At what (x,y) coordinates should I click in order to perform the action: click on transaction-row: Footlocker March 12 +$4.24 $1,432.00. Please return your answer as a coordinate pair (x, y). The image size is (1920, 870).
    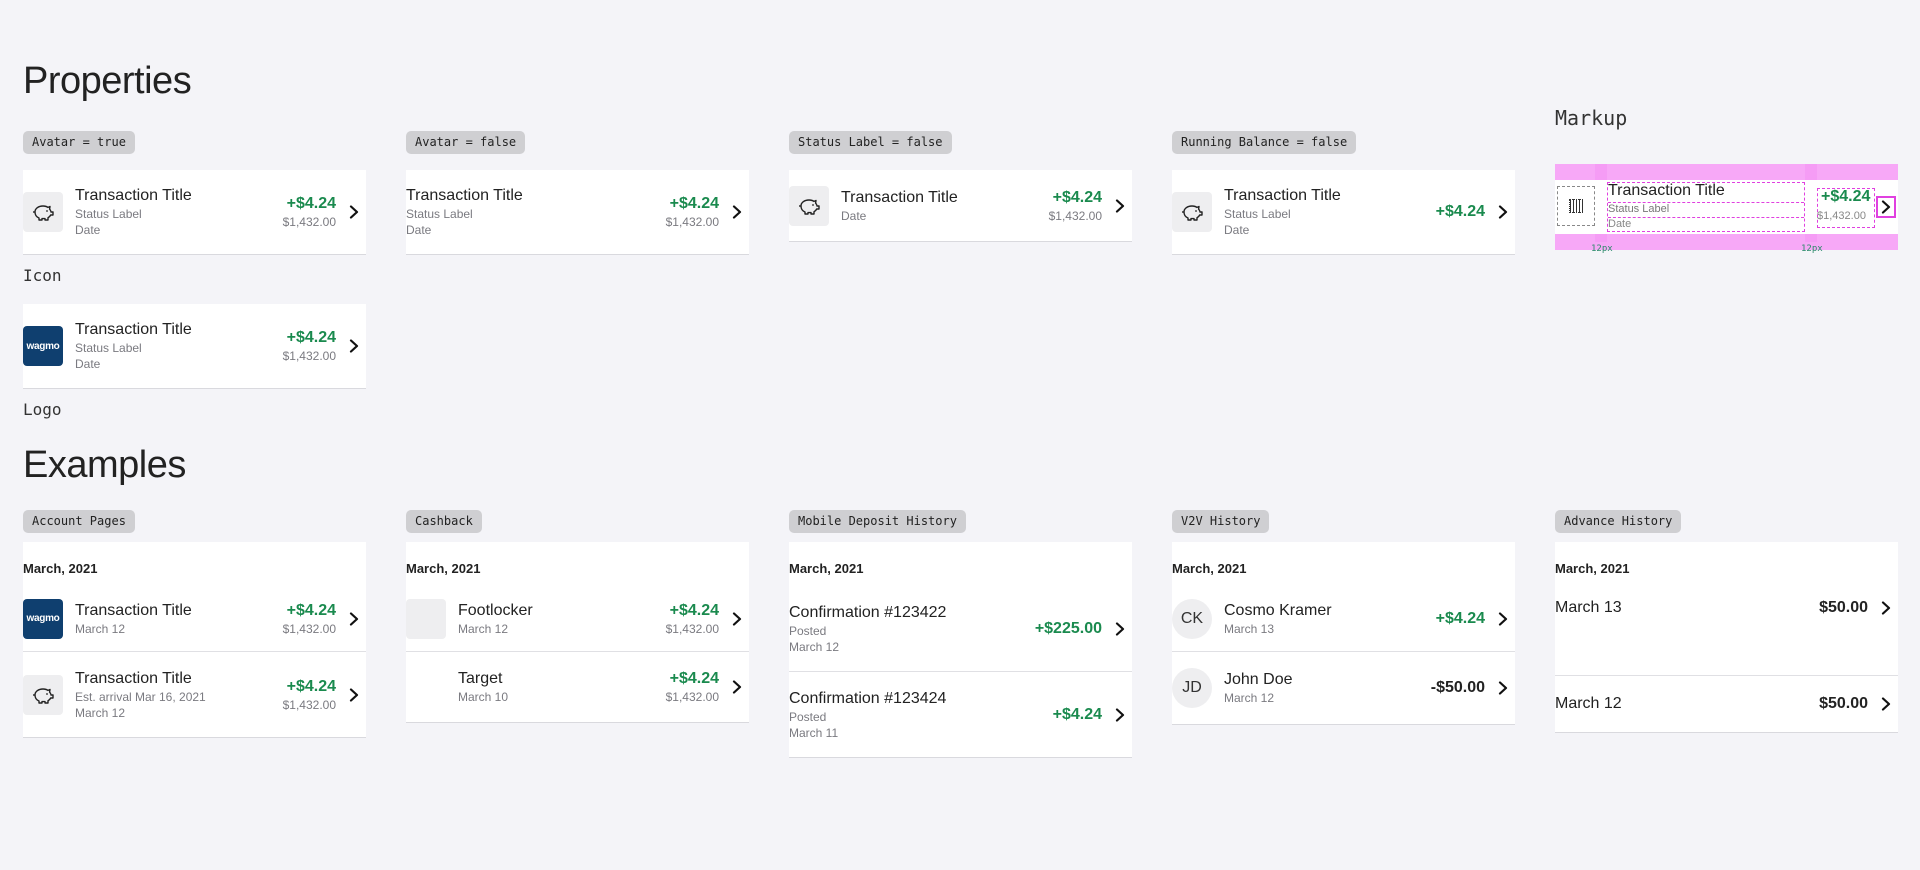
    Looking at the image, I should click on (577, 619).